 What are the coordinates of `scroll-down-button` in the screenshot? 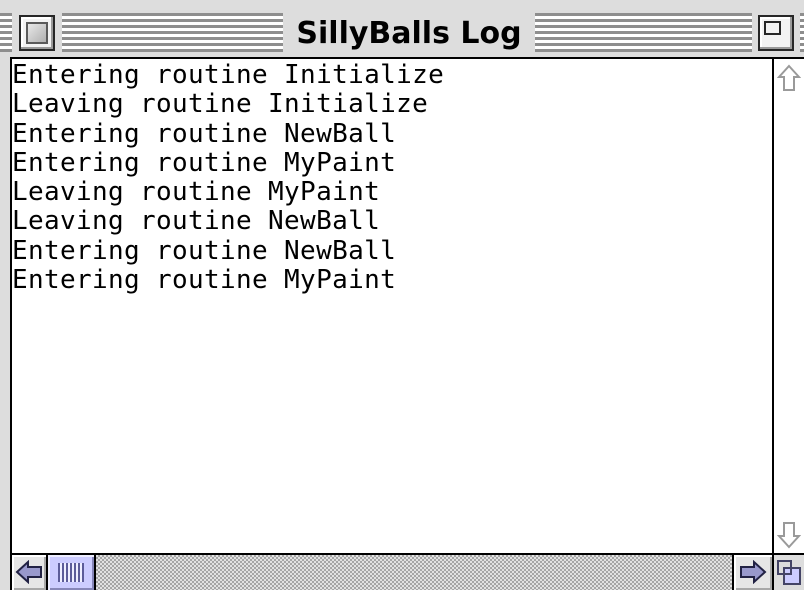 It's located at (789, 534).